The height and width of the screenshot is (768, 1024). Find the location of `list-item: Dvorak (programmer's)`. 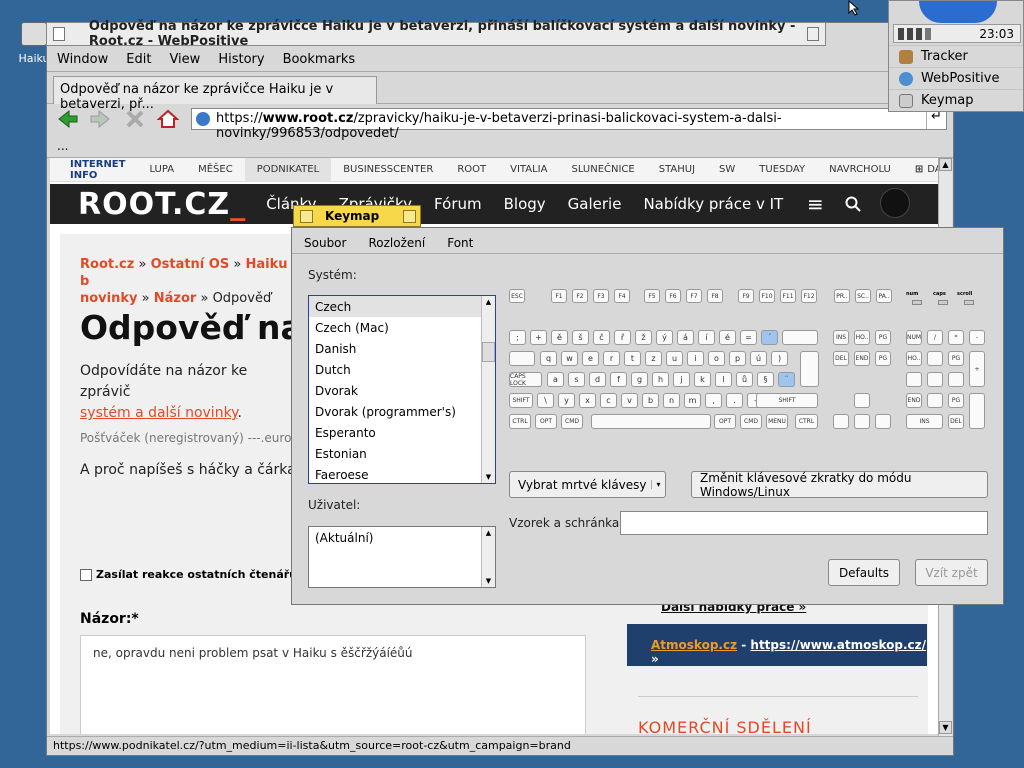

list-item: Dvorak (programmer's) is located at coordinates (402, 411).